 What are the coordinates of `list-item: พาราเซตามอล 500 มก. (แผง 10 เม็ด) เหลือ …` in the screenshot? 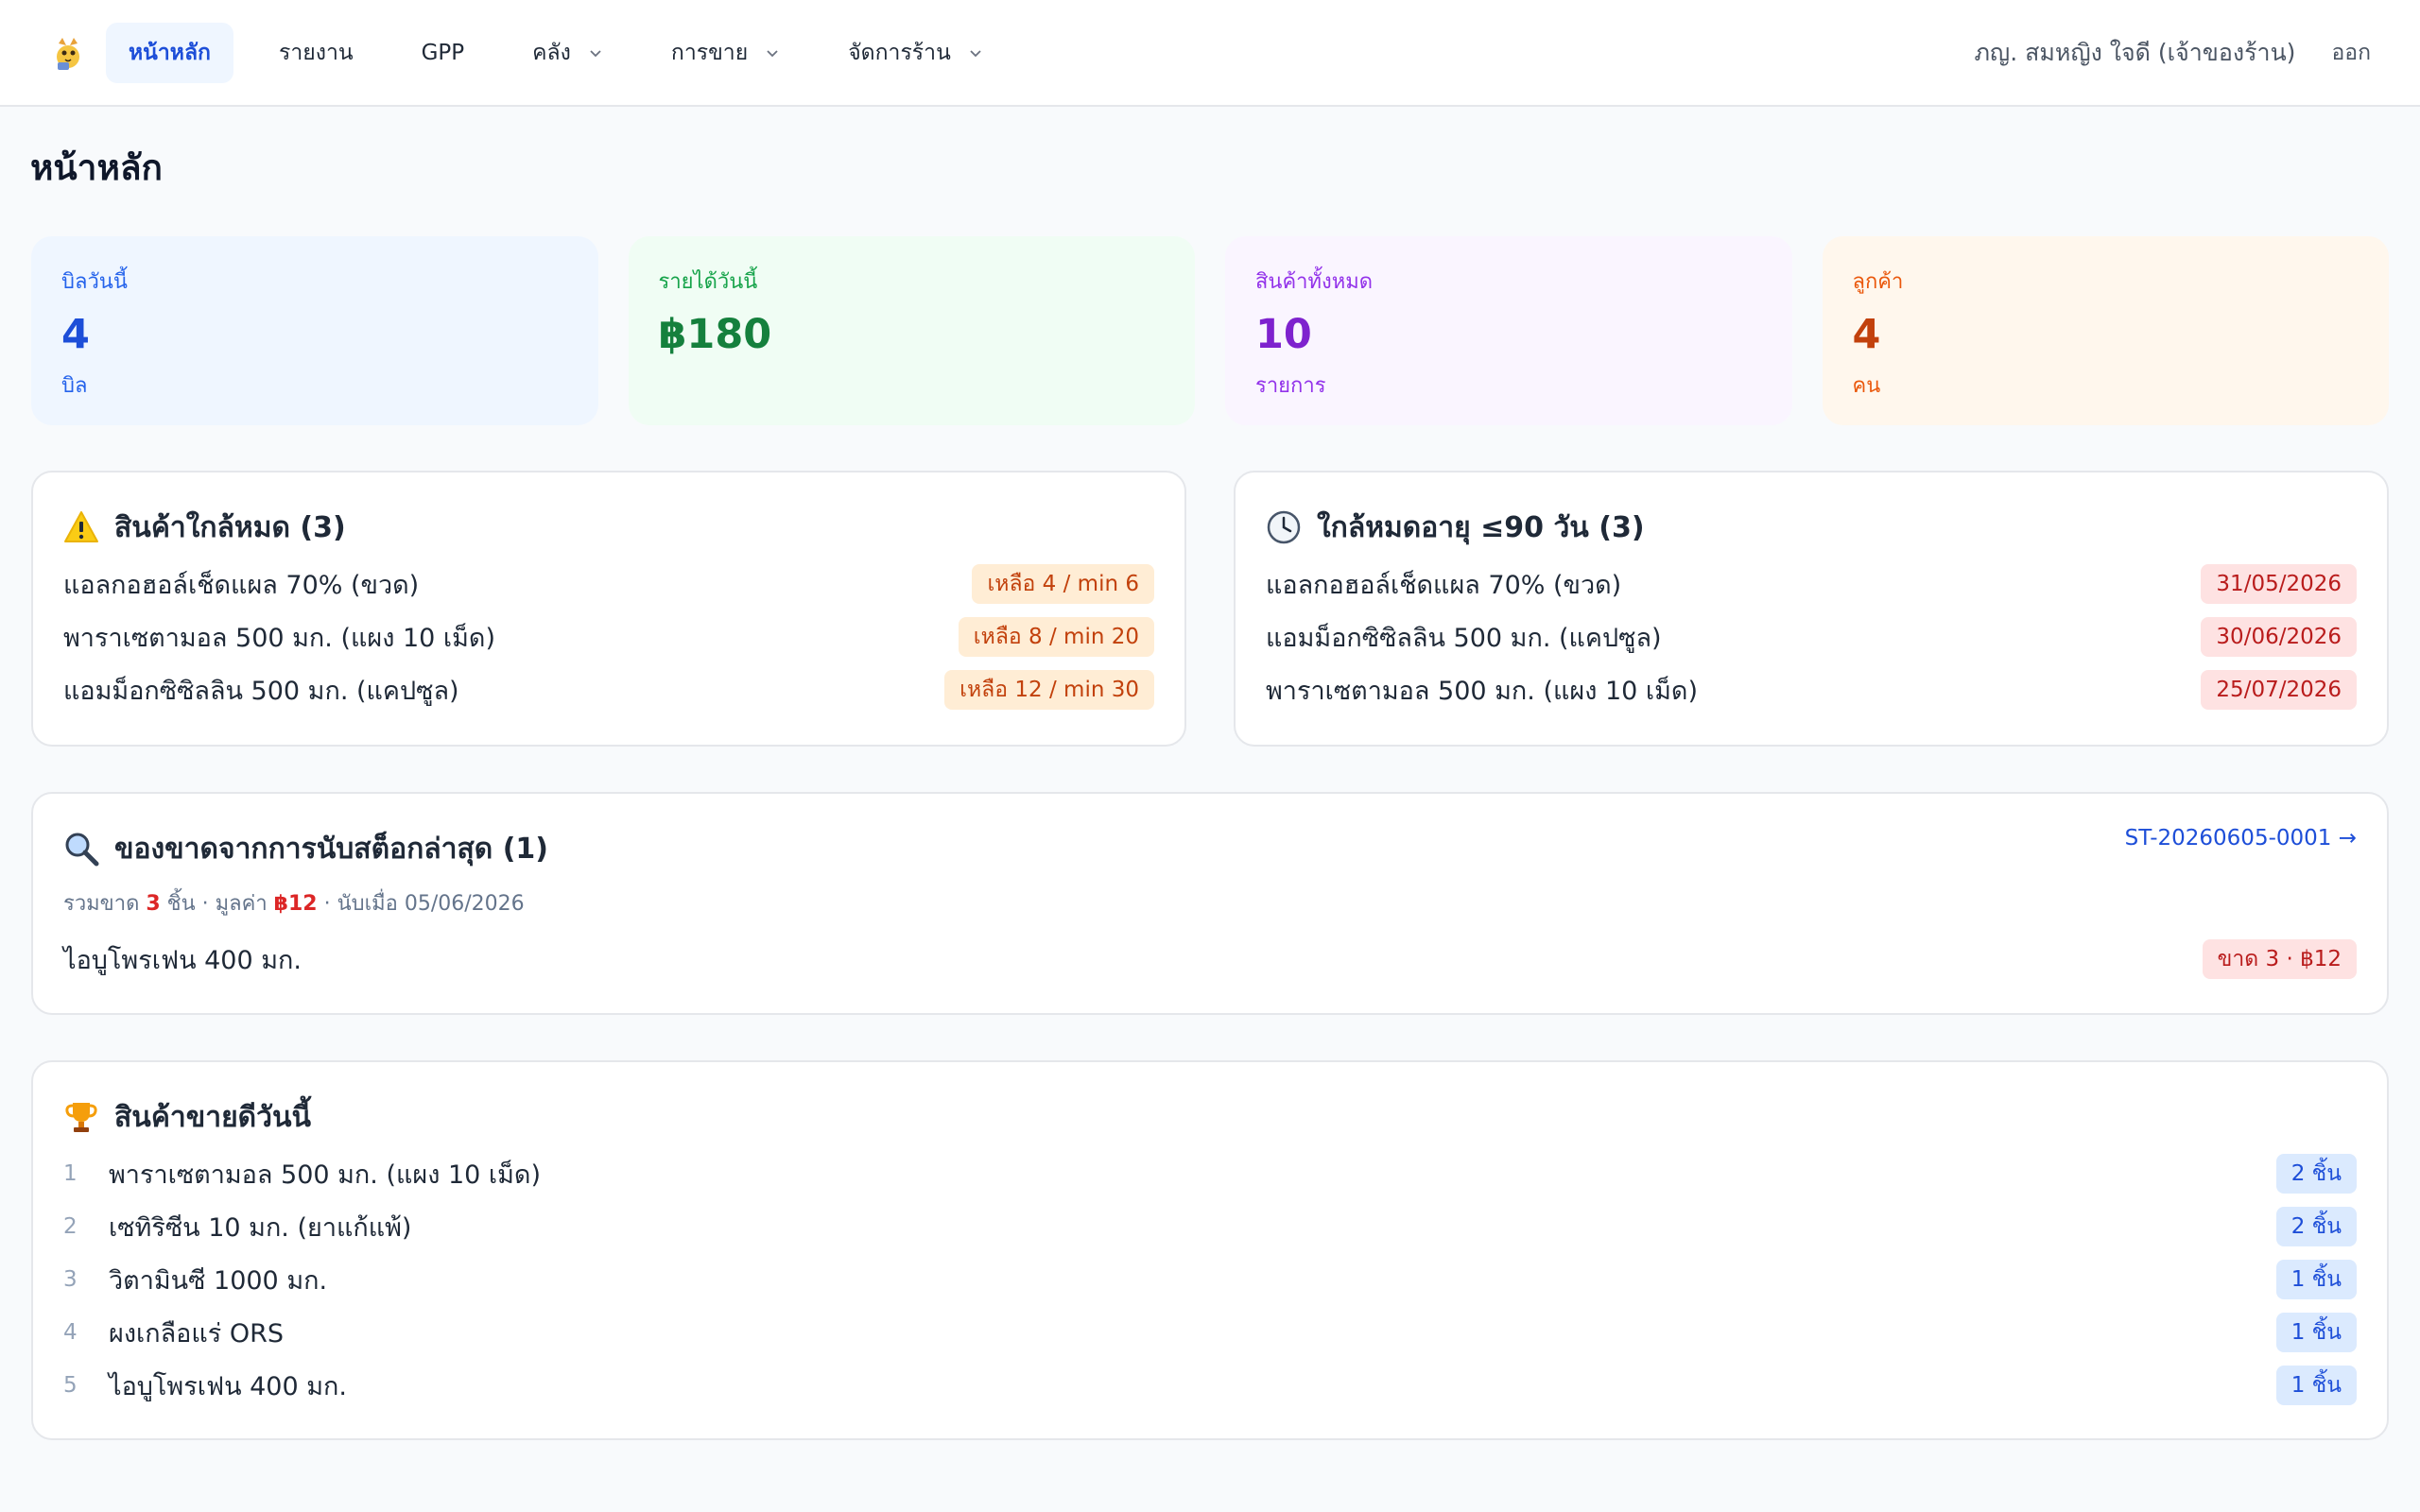 It's located at (608, 636).